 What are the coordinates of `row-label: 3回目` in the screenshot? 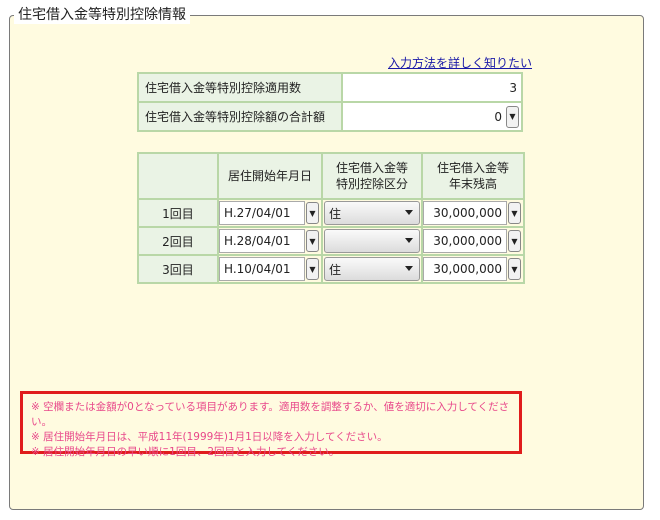 It's located at (178, 269).